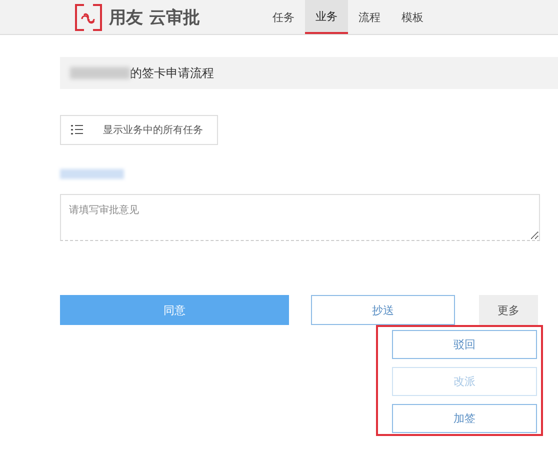 The image size is (558, 450). What do you see at coordinates (464, 418) in the screenshot?
I see `menu-button: 加签` at bounding box center [464, 418].